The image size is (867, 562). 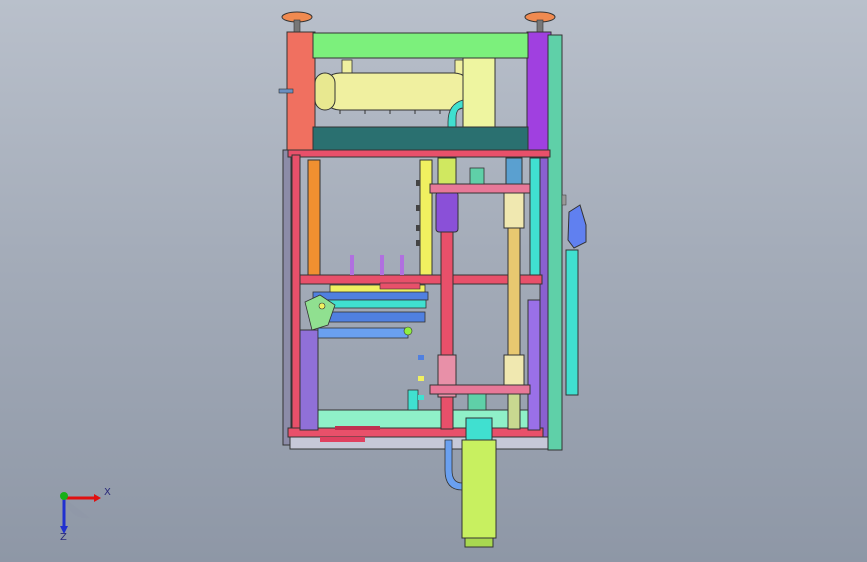 I want to click on lower-red-rail, so click(x=415, y=432).